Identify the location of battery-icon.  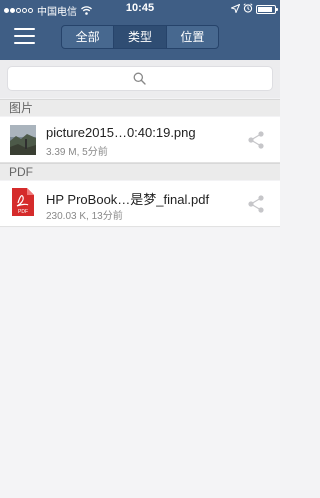
(267, 9).